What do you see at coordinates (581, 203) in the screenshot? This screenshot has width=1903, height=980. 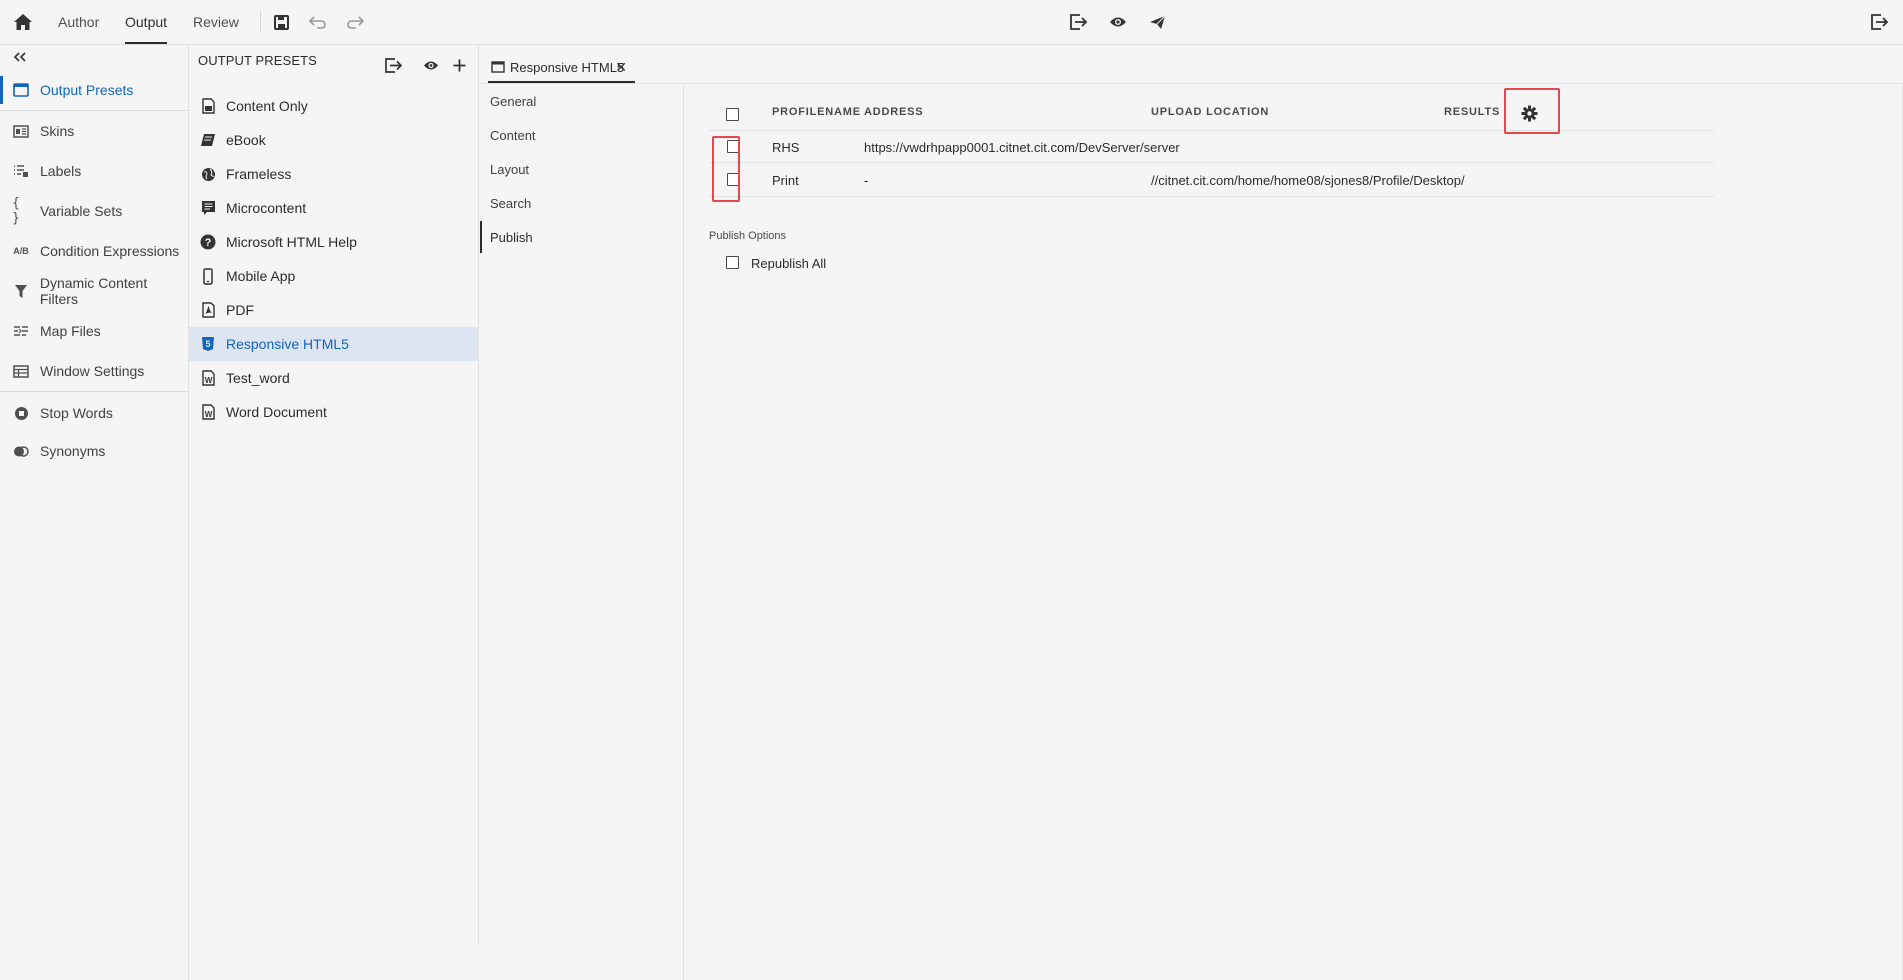 I see `category-search: Search` at bounding box center [581, 203].